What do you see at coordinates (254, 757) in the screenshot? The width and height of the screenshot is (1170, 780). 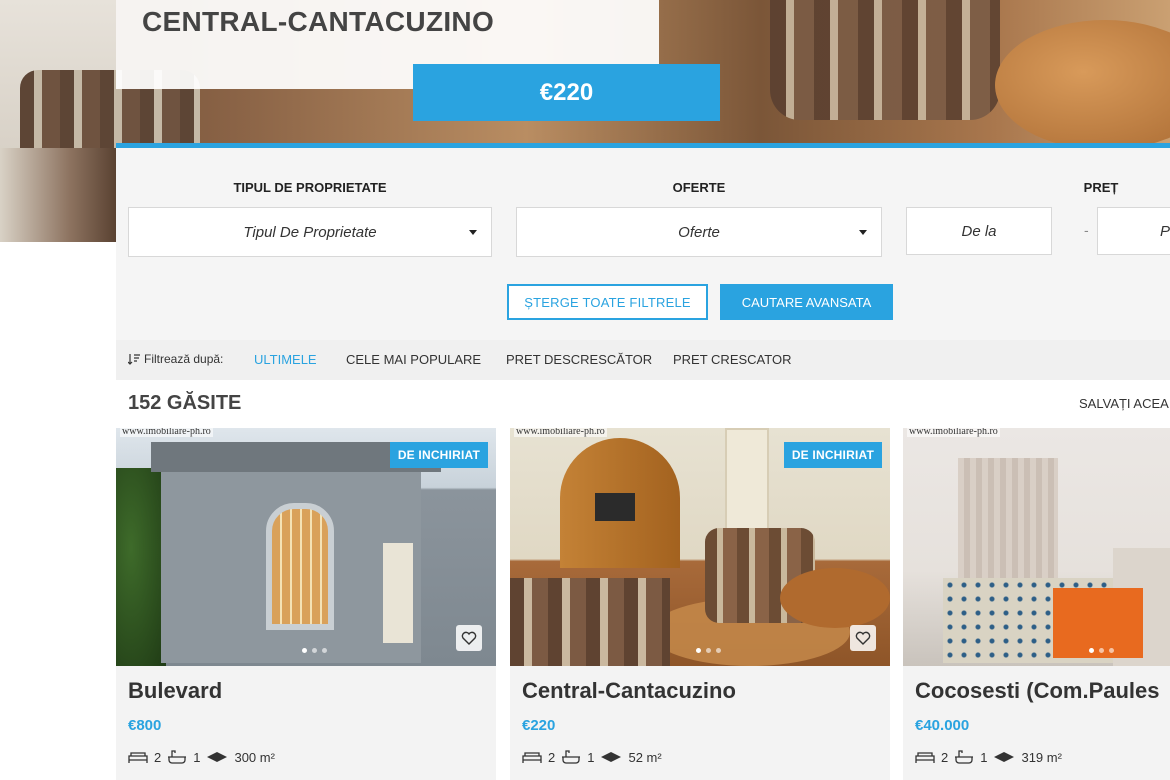 I see `area-value: 300 m²` at bounding box center [254, 757].